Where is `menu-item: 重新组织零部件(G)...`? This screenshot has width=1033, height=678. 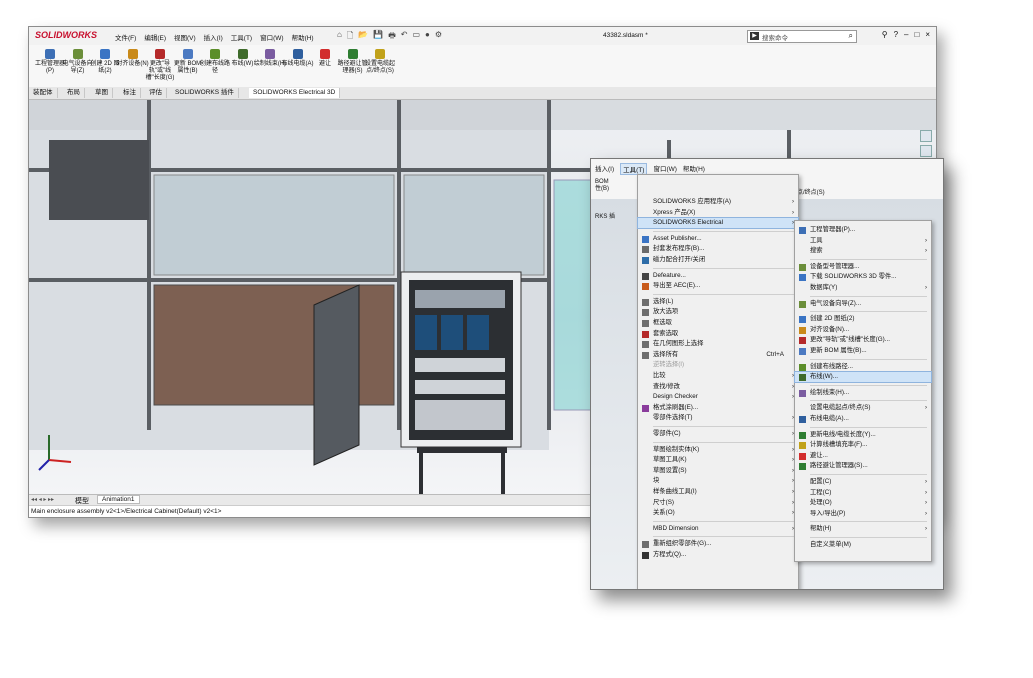
menu-item: 重新组织零部件(G)... is located at coordinates (718, 544).